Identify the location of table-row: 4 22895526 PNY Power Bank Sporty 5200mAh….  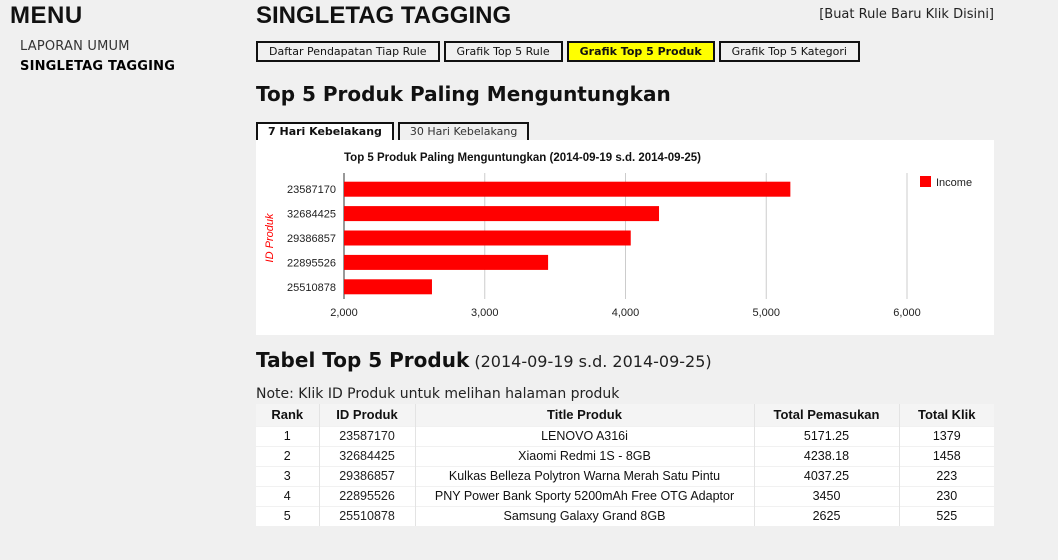
(625, 495).